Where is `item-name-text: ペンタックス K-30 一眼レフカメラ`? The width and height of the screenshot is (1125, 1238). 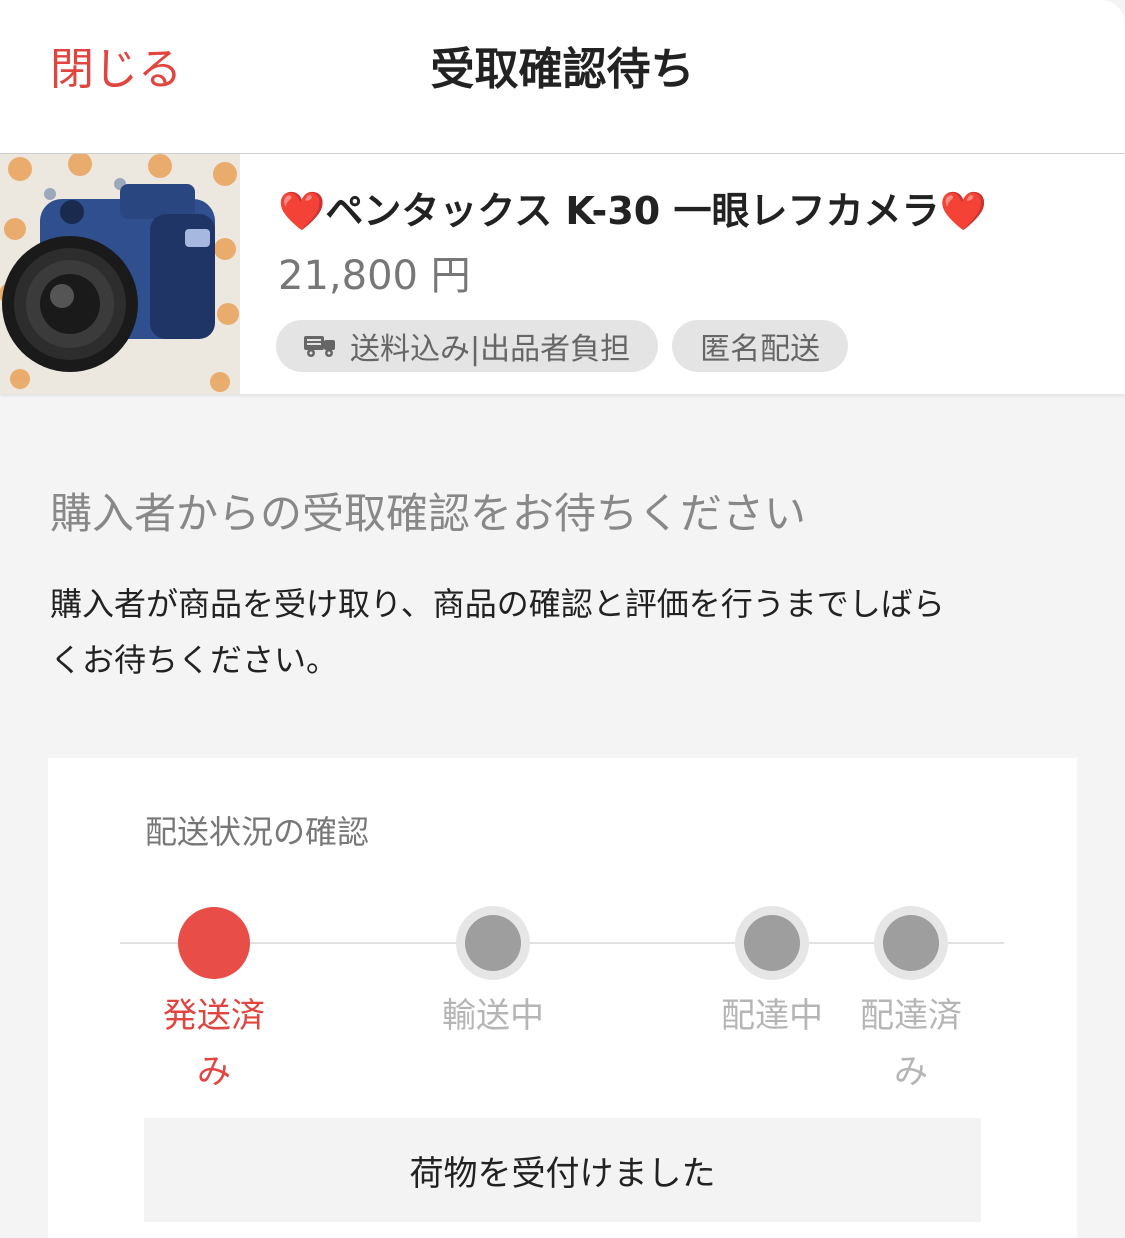 item-name-text: ペンタックス K-30 一眼レフカメラ is located at coordinates (632, 211).